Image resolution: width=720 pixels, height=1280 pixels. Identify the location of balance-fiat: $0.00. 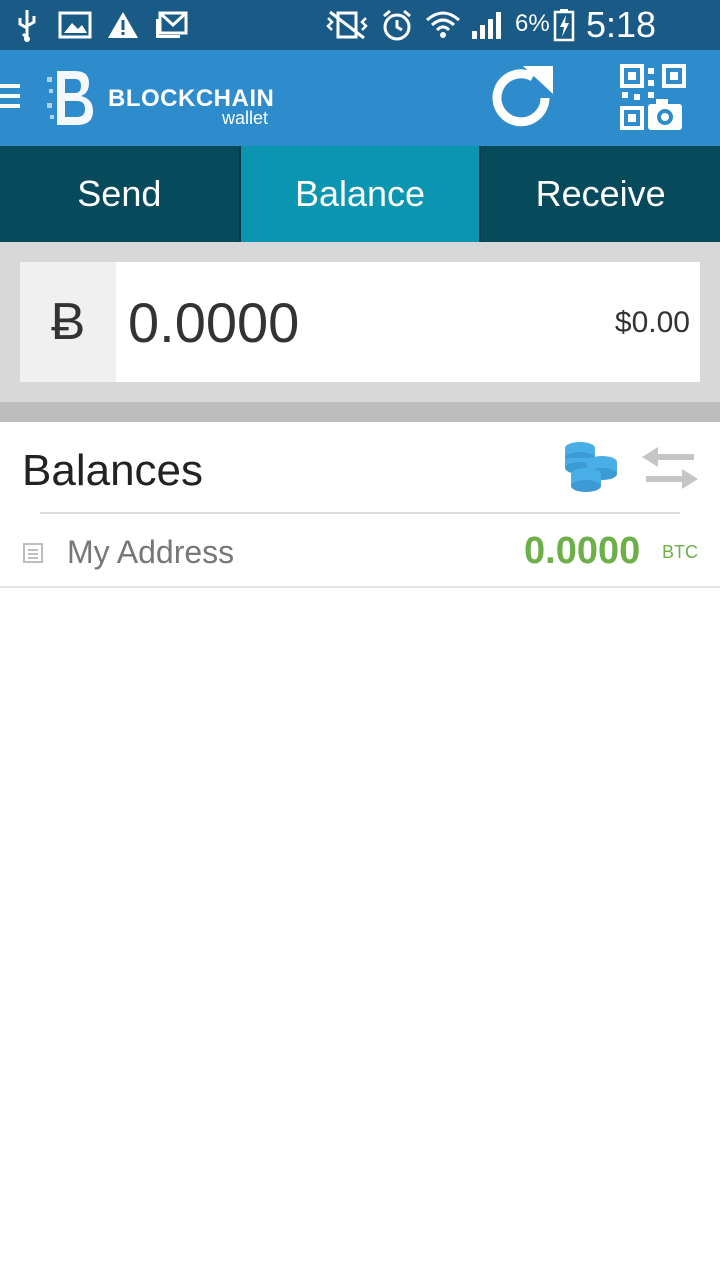
(652, 322).